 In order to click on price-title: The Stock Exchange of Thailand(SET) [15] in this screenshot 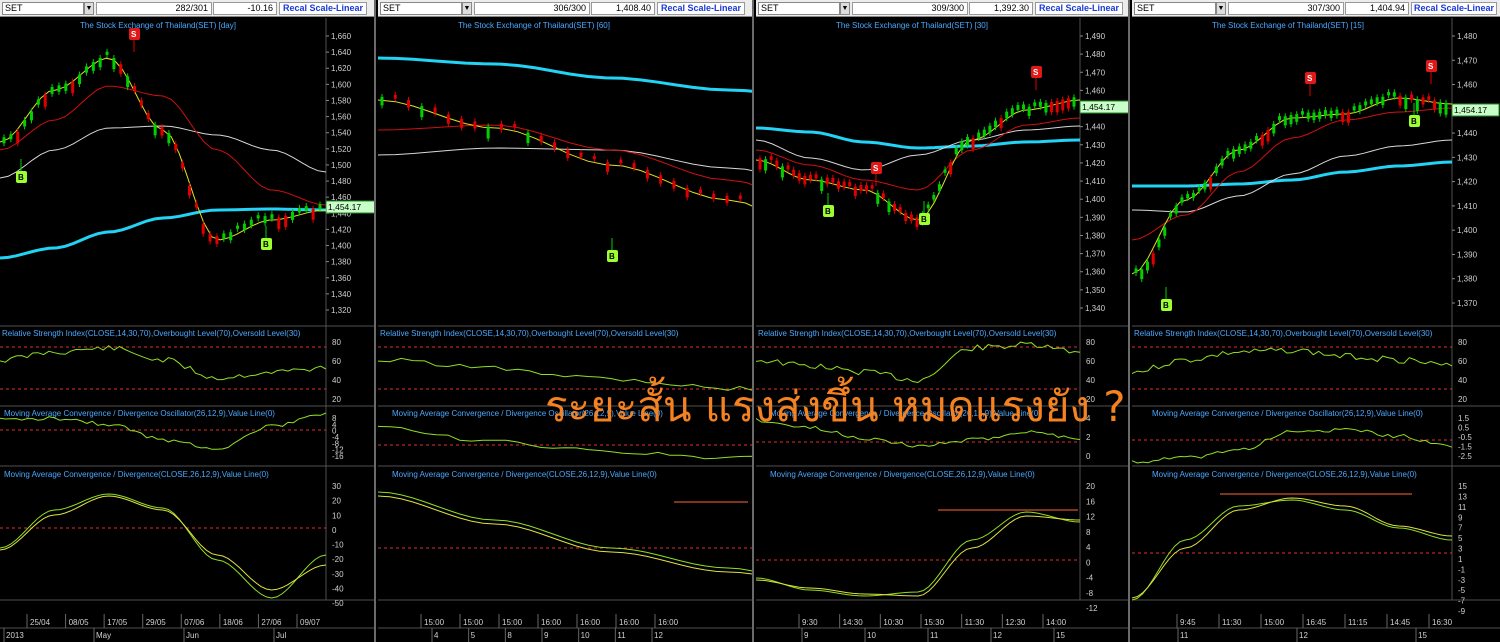, I will do `click(1288, 25)`.